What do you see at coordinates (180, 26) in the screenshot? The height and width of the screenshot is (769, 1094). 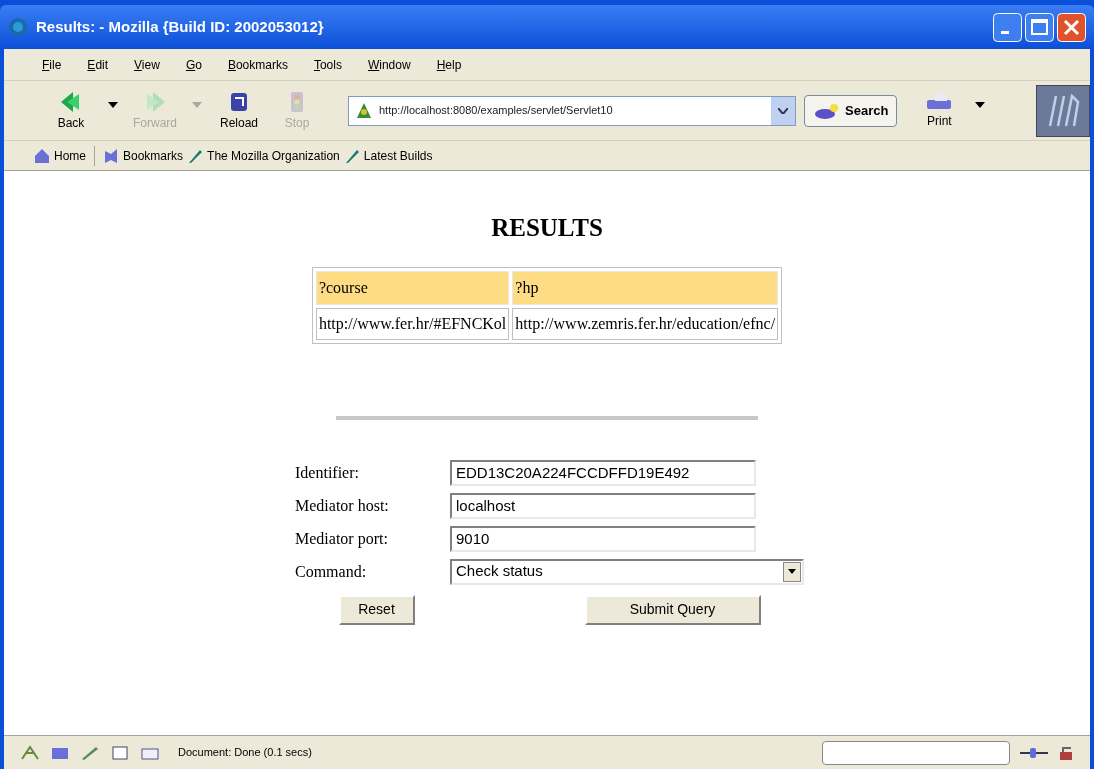 I see `window-title: Results: - Mozilla {Build ID: 2002053012}` at bounding box center [180, 26].